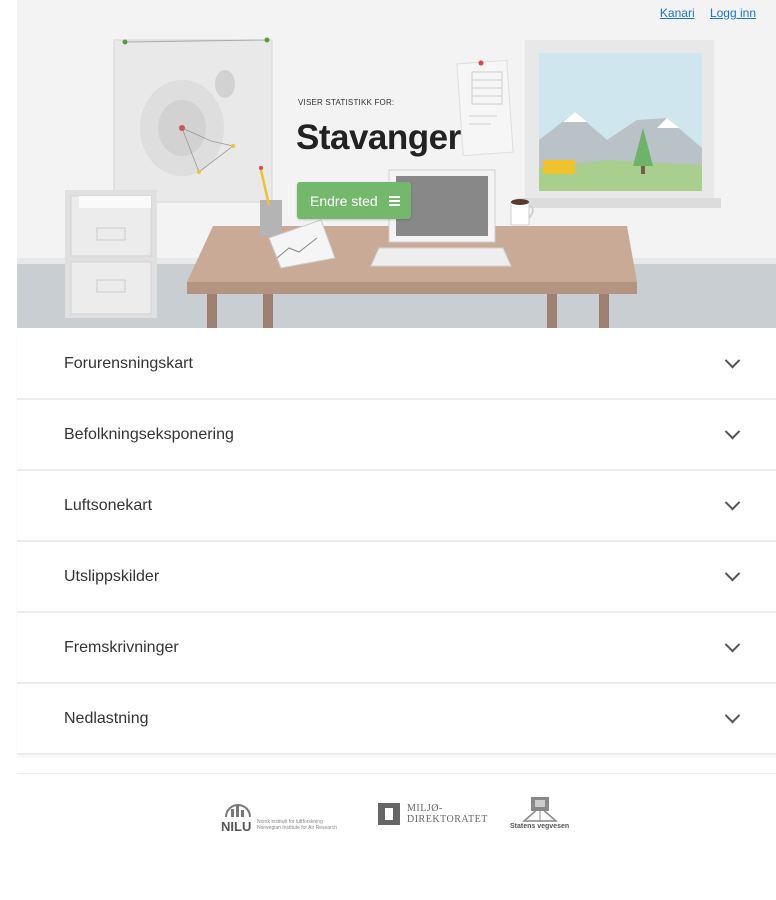  What do you see at coordinates (447, 819) in the screenshot?
I see `miljo-line2: DIREKTORATET` at bounding box center [447, 819].